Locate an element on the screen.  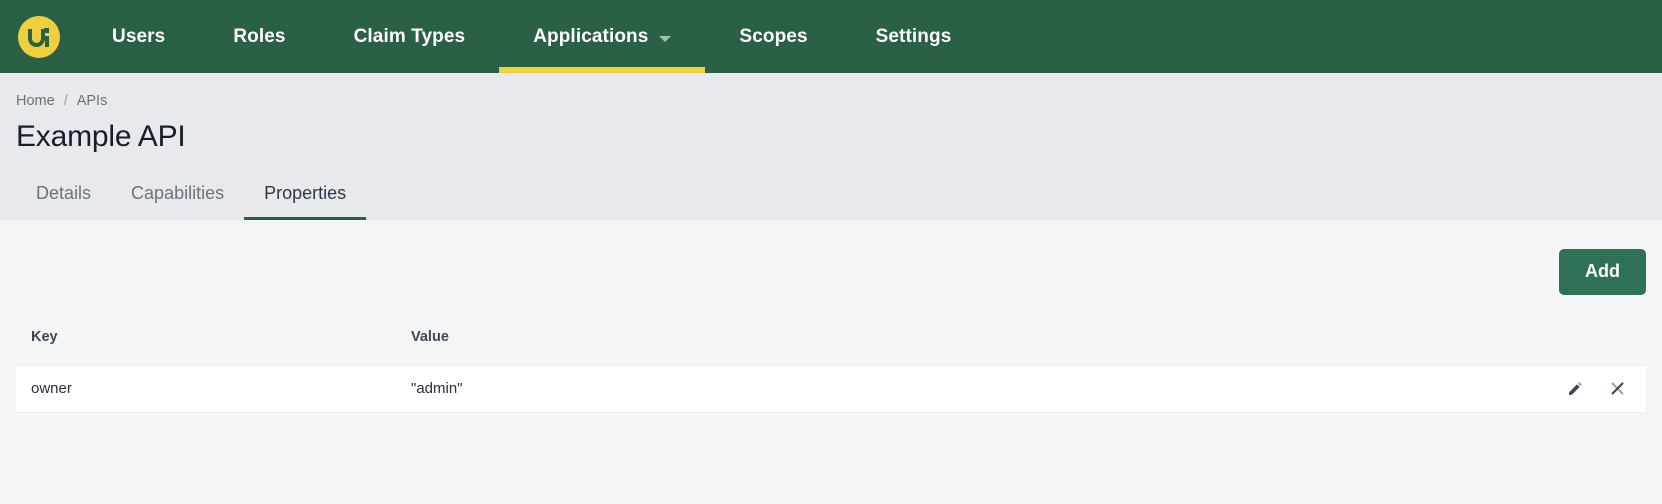
brand-logo-link is located at coordinates (39, 36).